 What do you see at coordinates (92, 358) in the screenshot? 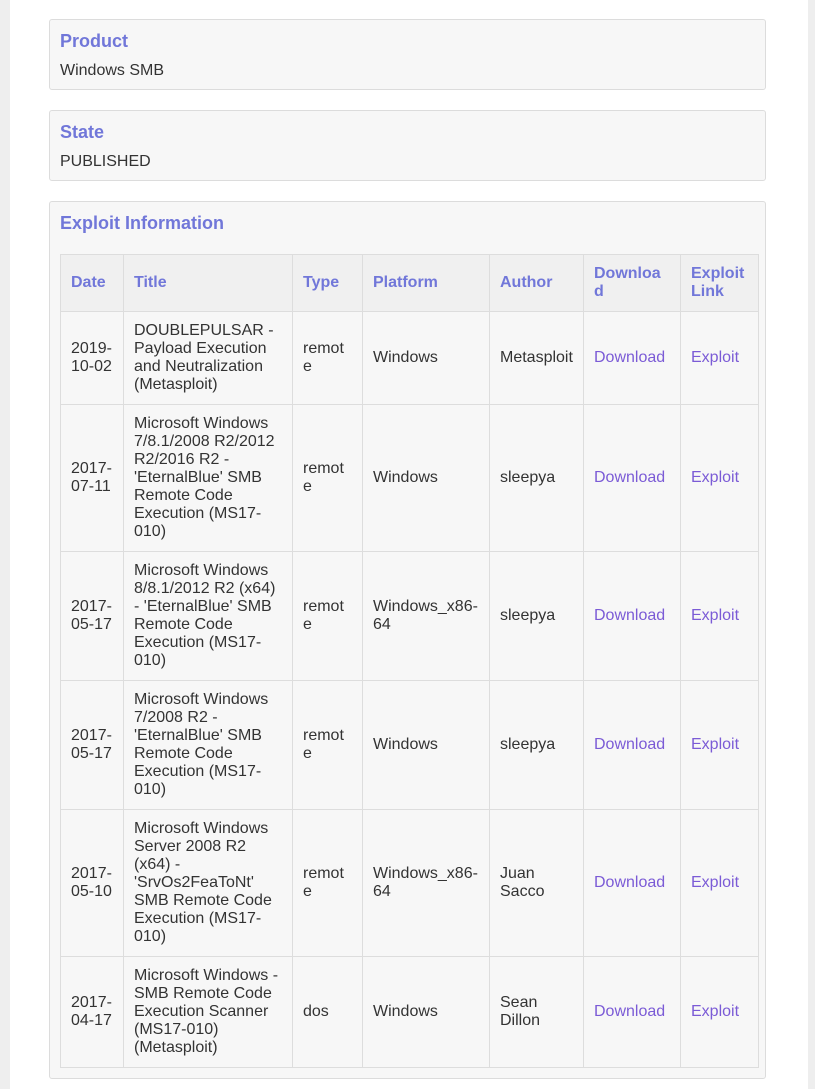
I see `cell-date: 2019-10-02` at bounding box center [92, 358].